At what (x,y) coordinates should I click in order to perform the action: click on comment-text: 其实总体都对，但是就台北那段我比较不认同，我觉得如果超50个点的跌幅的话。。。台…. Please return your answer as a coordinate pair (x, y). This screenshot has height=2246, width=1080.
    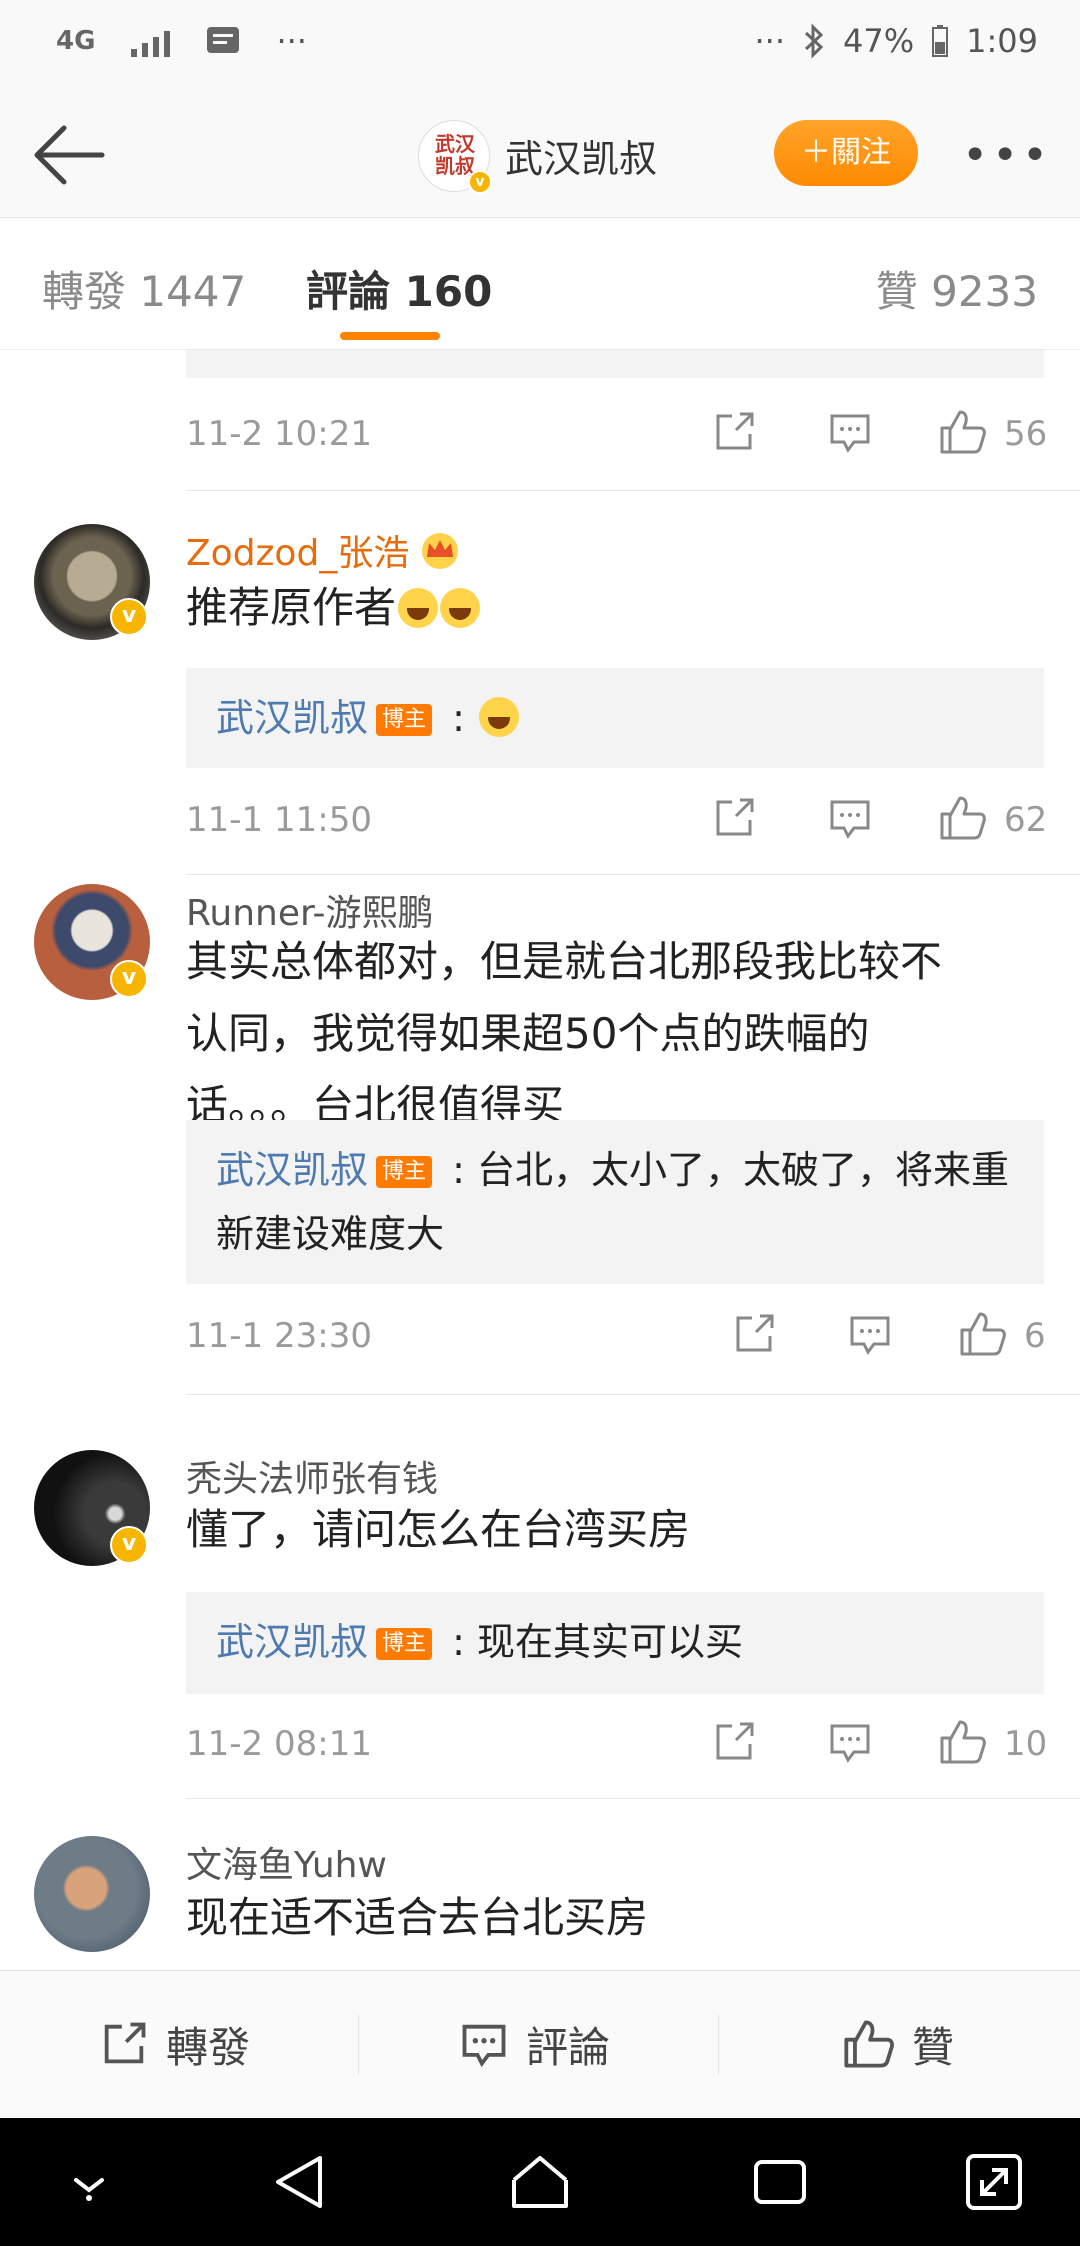
    Looking at the image, I should click on (564, 1033).